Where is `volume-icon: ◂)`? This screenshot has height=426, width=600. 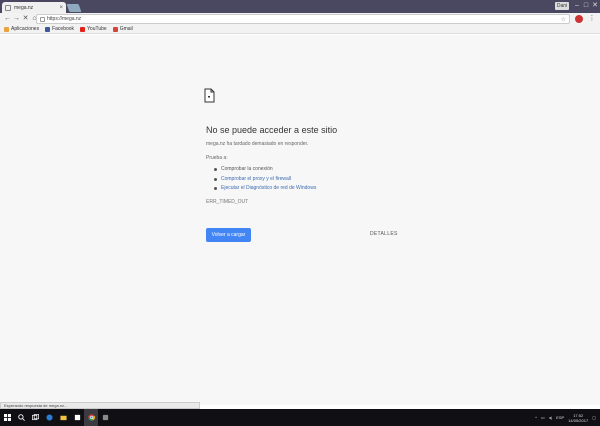 volume-icon: ◂) is located at coordinates (550, 417).